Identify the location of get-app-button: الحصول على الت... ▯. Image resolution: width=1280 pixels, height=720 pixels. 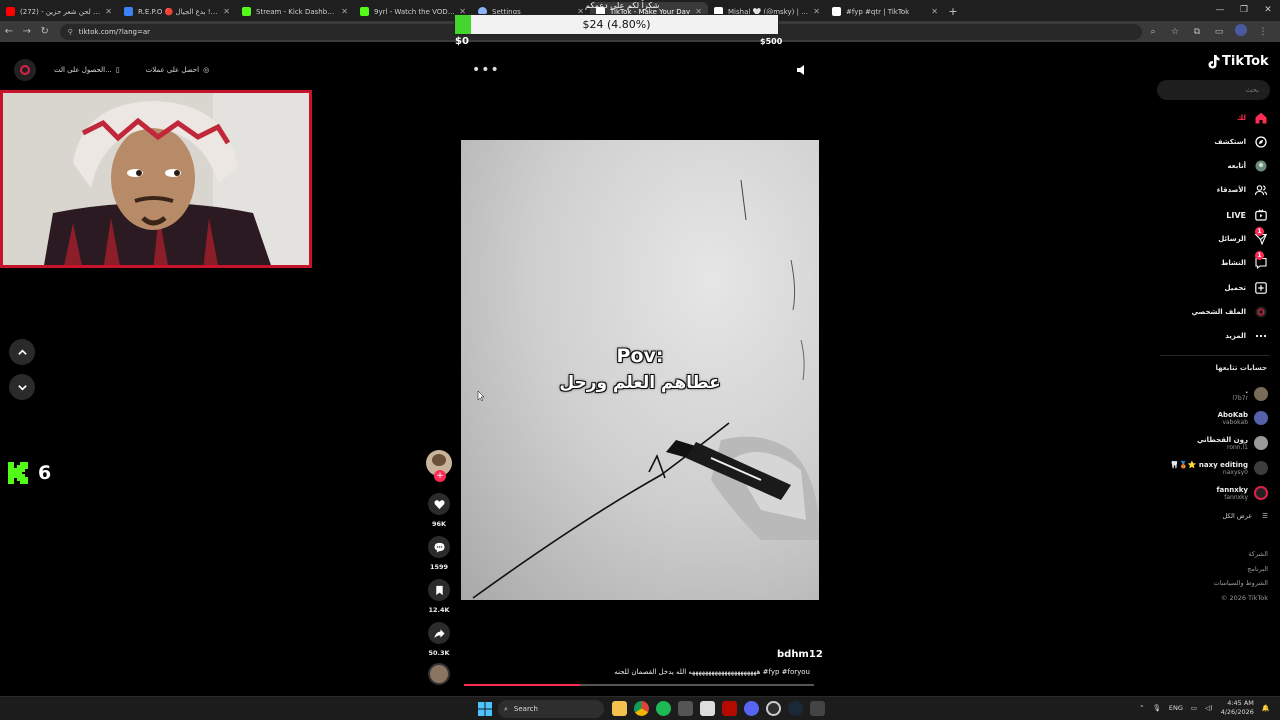
(87, 70).